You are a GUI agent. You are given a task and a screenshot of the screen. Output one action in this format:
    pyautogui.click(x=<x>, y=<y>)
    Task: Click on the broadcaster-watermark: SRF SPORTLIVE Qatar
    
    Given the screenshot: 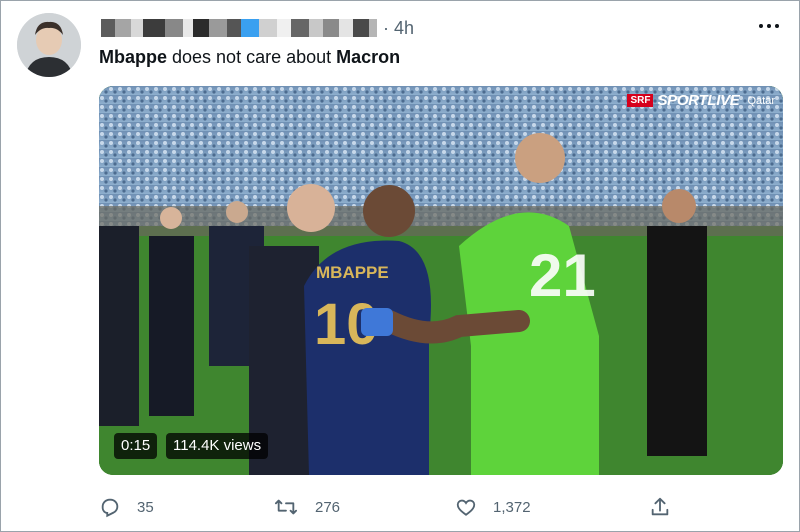 What is the action you would take?
    pyautogui.click(x=701, y=100)
    